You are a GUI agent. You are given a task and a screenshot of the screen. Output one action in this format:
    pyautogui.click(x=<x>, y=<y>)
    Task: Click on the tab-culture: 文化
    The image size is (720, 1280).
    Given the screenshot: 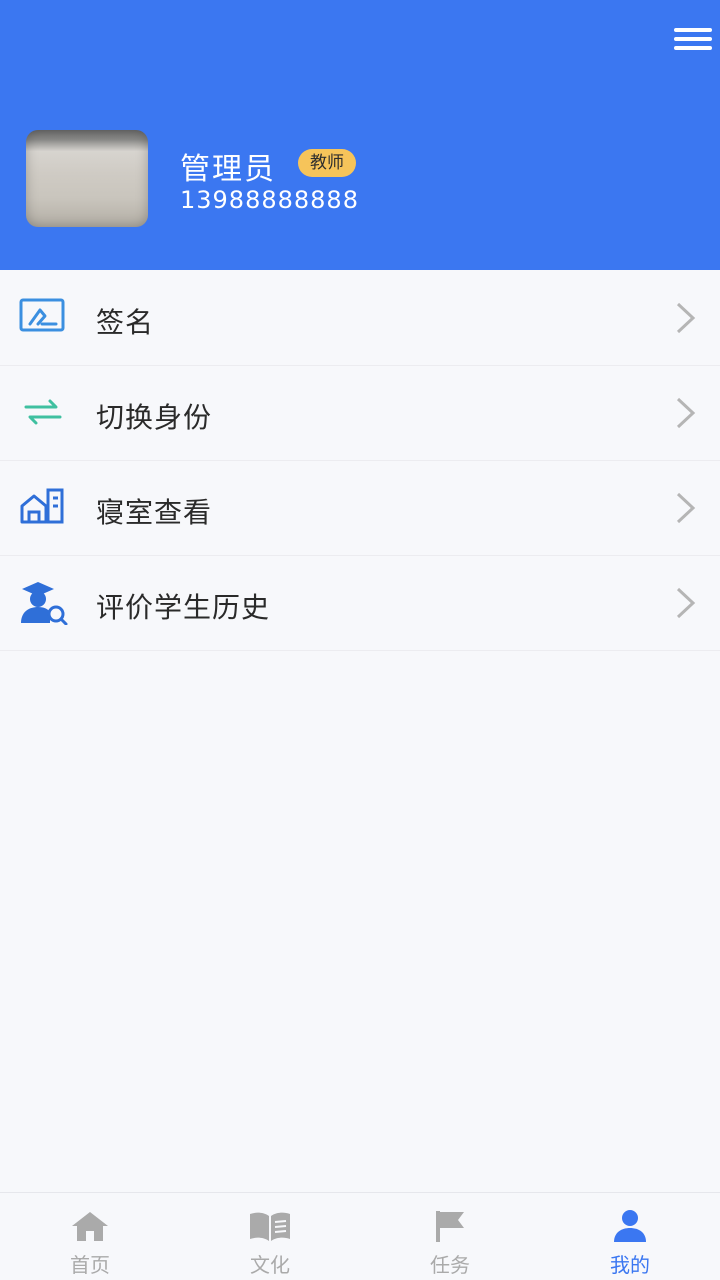 What is the action you would take?
    pyautogui.click(x=270, y=1236)
    